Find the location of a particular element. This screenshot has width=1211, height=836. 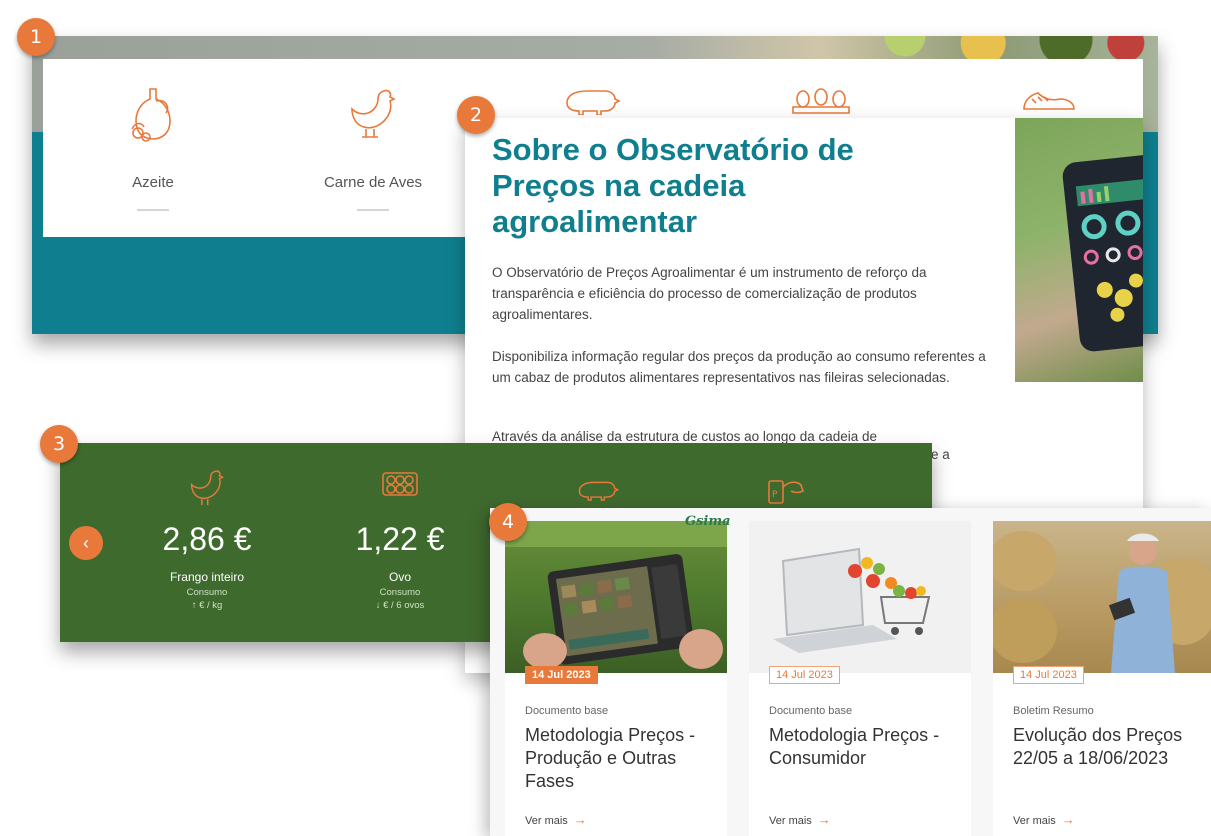

step-badge-1: 1 is located at coordinates (36, 37).